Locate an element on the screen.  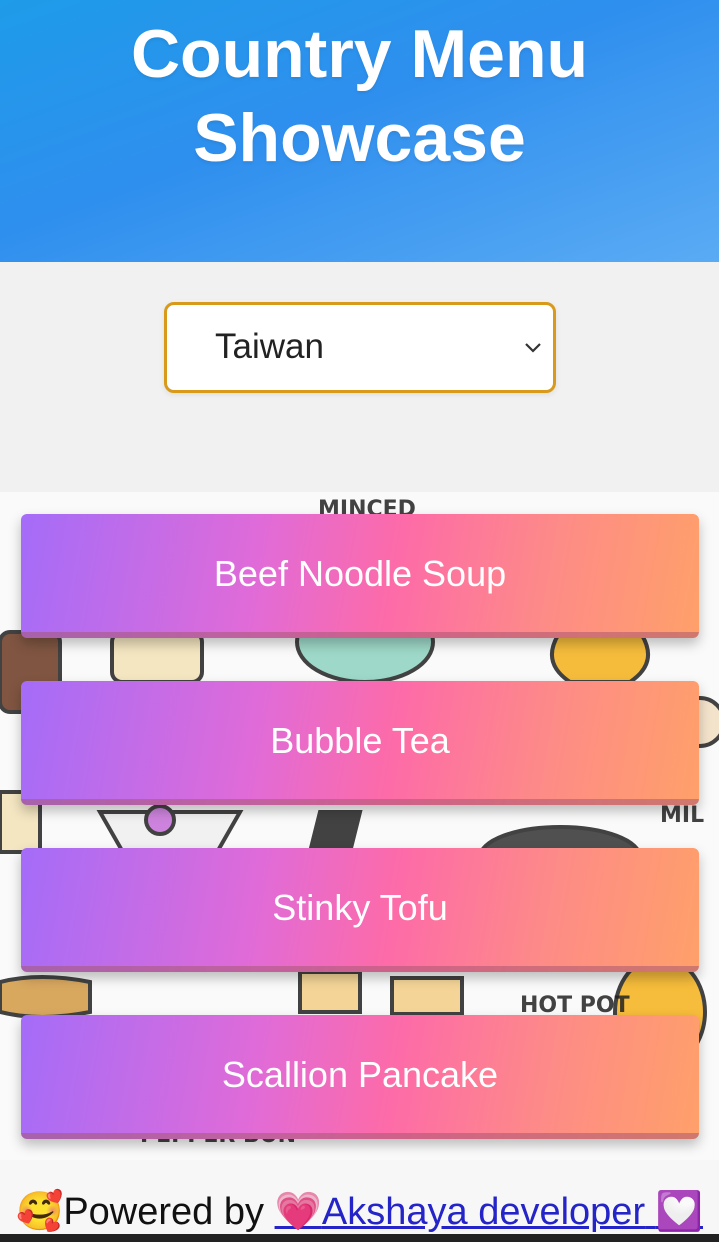
country-select-value: Taiwan is located at coordinates (269, 346).